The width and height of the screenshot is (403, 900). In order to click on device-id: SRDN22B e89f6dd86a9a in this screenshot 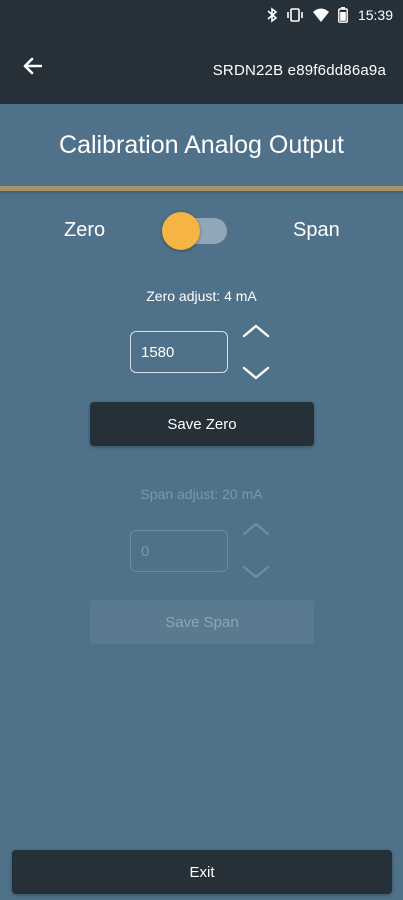, I will do `click(299, 70)`.